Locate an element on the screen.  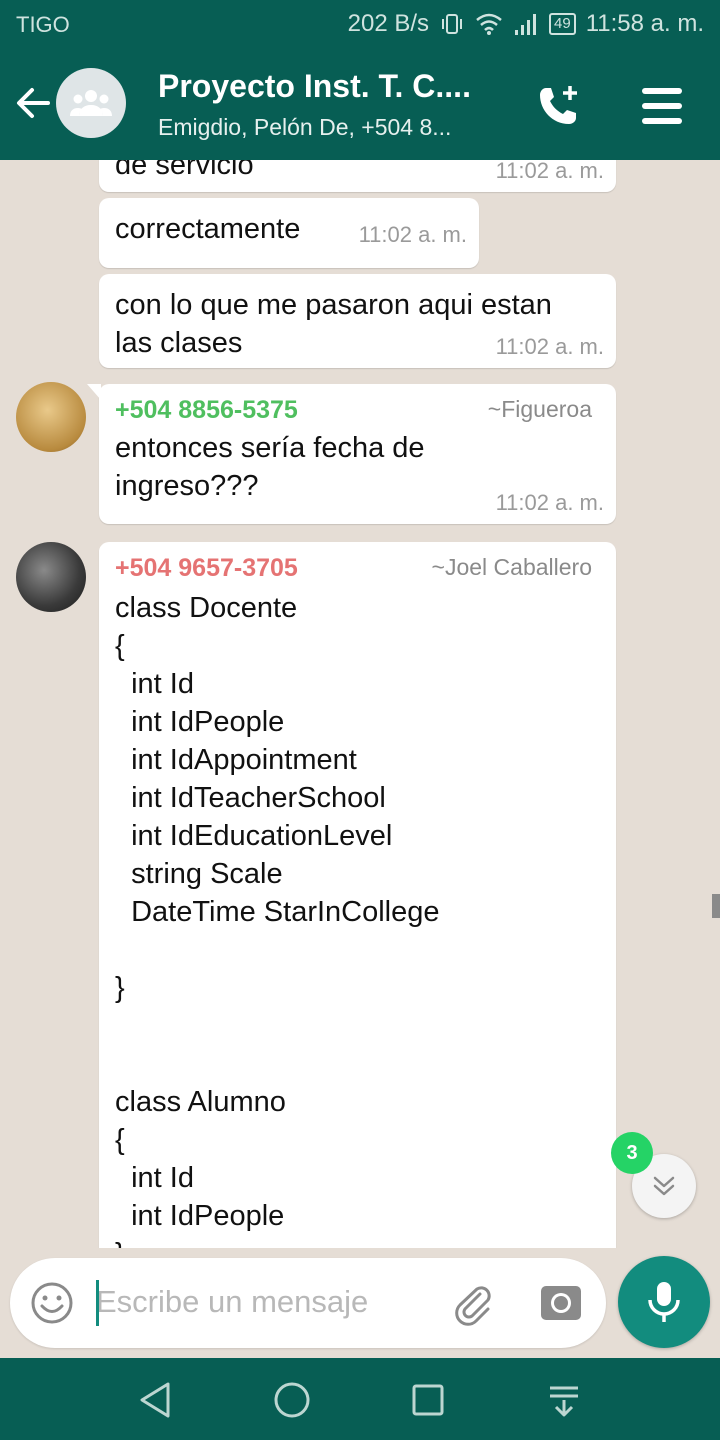
scrollbar-thumb is located at coordinates (716, 906).